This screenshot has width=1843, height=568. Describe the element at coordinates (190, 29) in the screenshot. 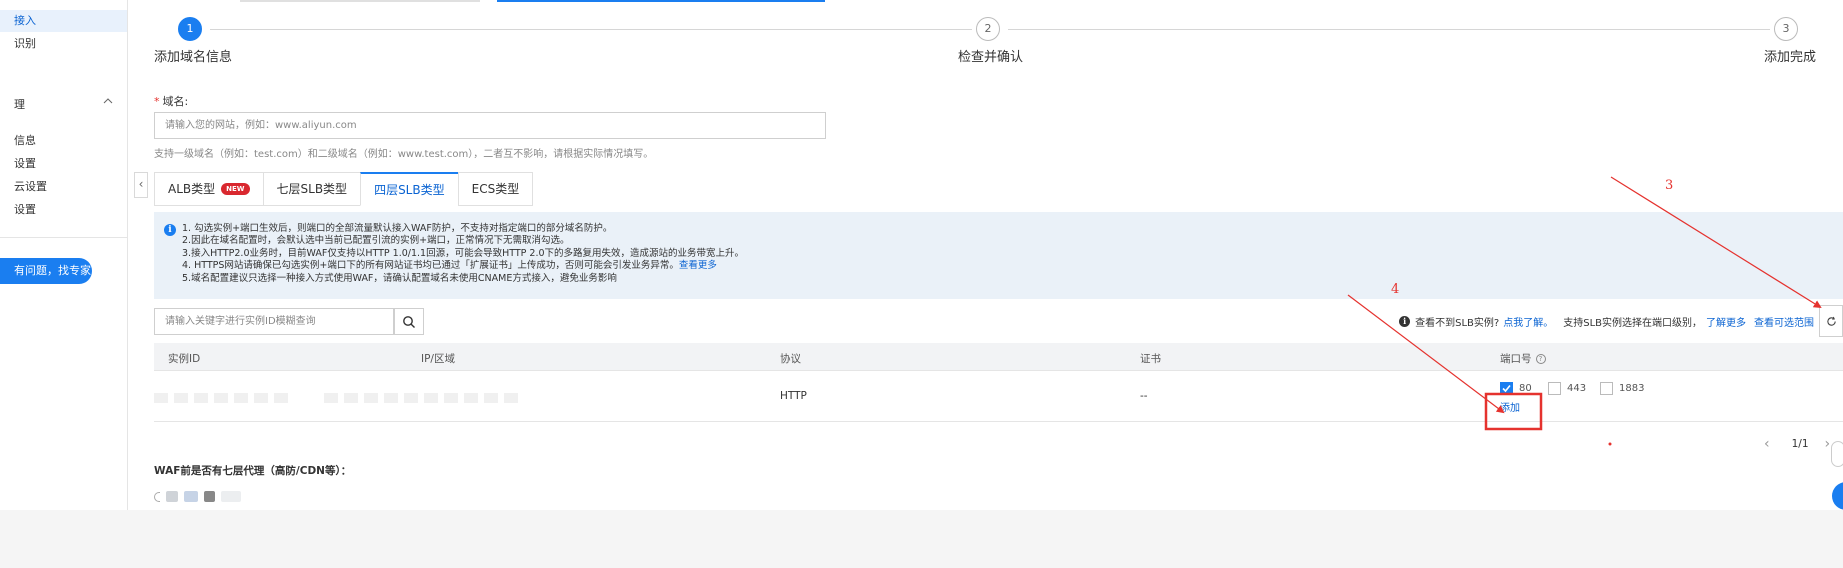

I see `step-1-circle: 1` at that location.